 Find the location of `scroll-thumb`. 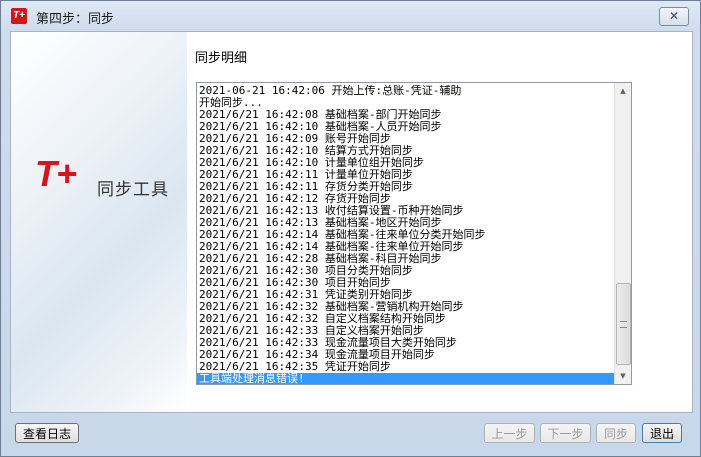

scroll-thumb is located at coordinates (623, 324).